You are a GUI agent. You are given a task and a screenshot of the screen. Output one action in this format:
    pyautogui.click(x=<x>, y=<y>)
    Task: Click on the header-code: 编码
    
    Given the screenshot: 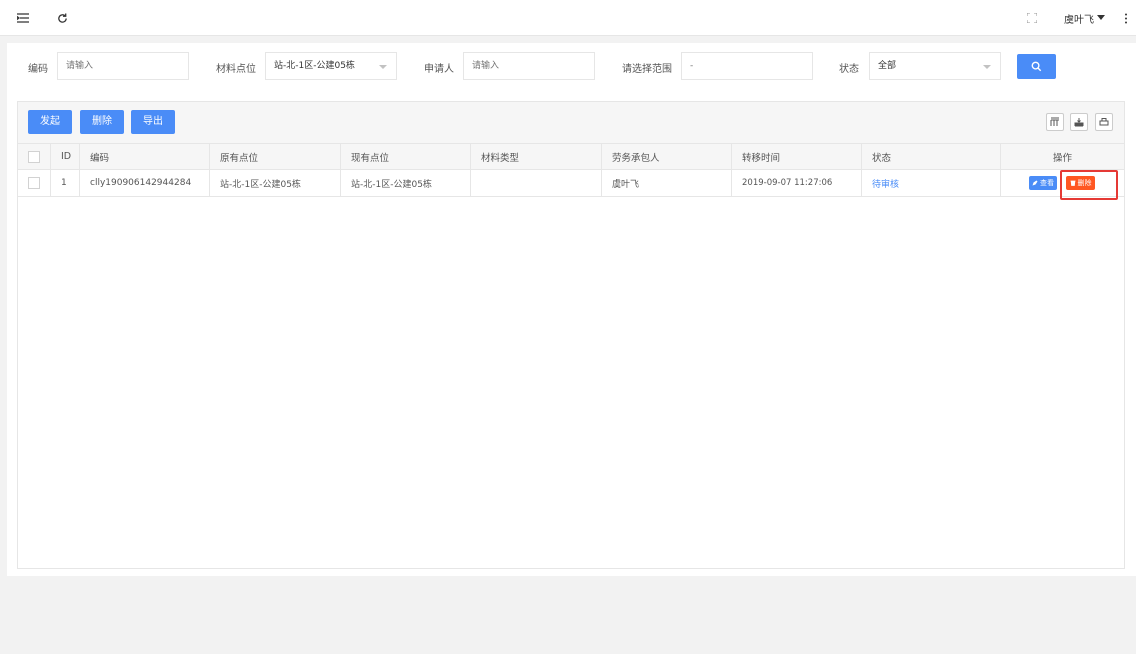 What is the action you would take?
    pyautogui.click(x=145, y=156)
    